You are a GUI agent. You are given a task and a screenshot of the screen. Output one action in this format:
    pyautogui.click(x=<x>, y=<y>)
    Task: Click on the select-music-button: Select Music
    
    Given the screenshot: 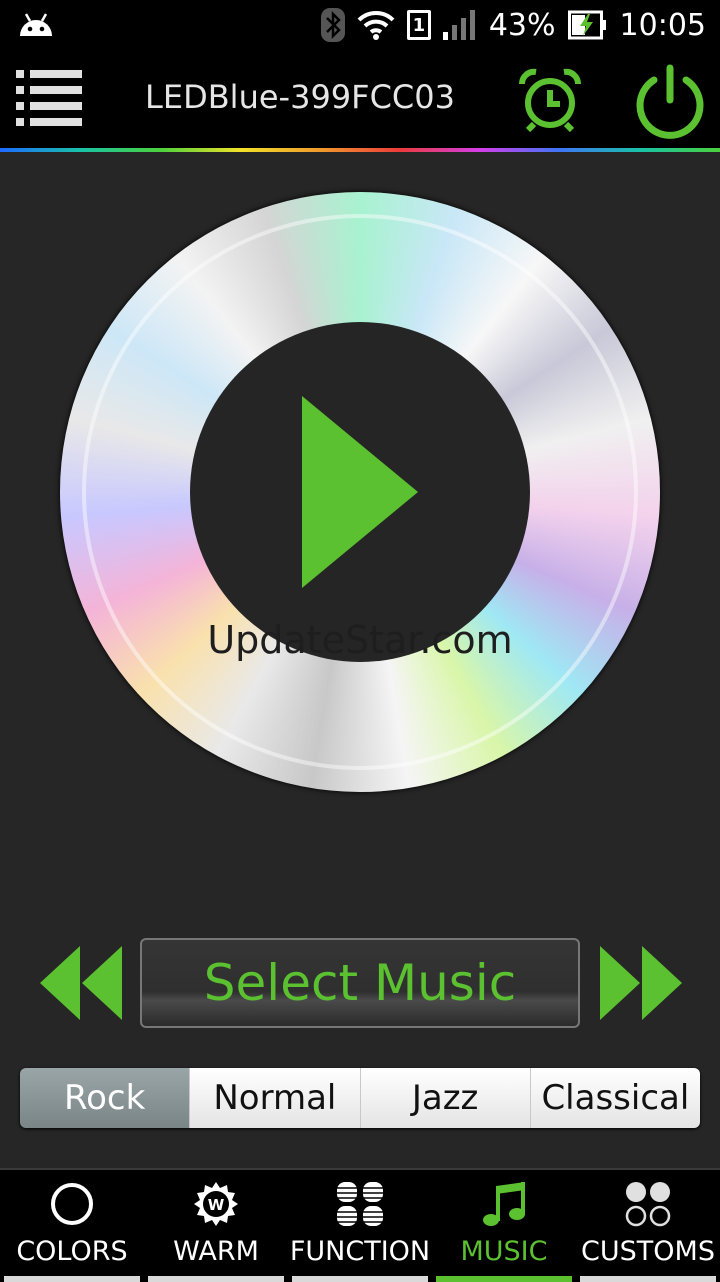 What is the action you would take?
    pyautogui.click(x=360, y=983)
    